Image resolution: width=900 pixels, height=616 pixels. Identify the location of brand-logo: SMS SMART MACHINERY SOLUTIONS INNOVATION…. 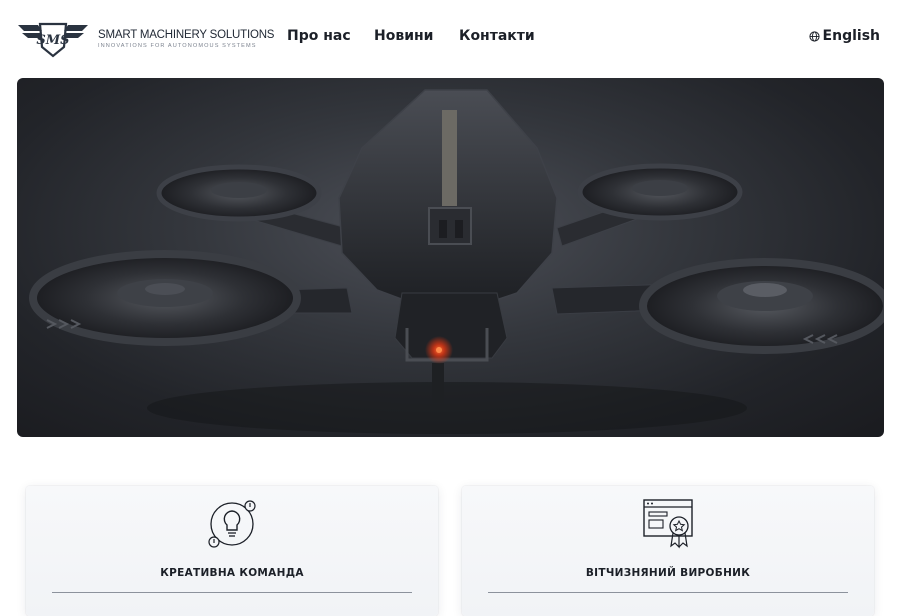
(145, 39).